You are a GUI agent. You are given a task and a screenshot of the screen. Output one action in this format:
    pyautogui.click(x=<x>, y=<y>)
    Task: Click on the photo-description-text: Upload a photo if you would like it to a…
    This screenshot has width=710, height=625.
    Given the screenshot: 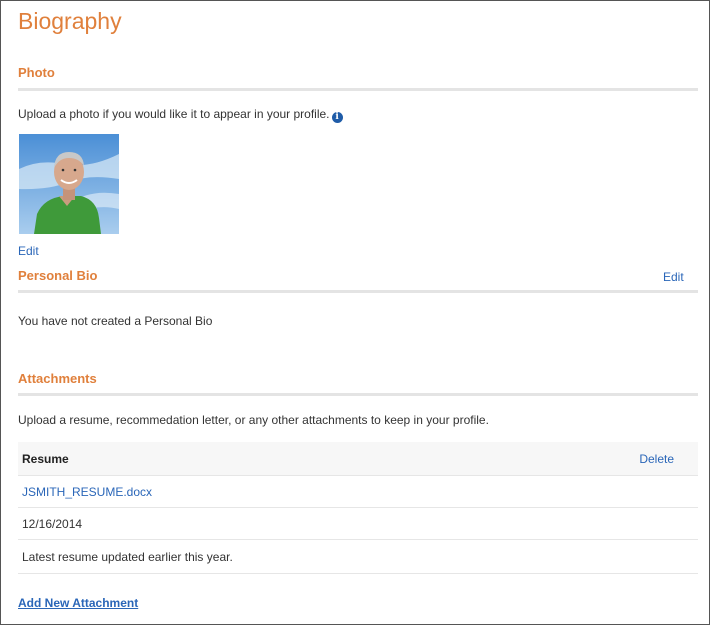 What is the action you would take?
    pyautogui.click(x=174, y=114)
    